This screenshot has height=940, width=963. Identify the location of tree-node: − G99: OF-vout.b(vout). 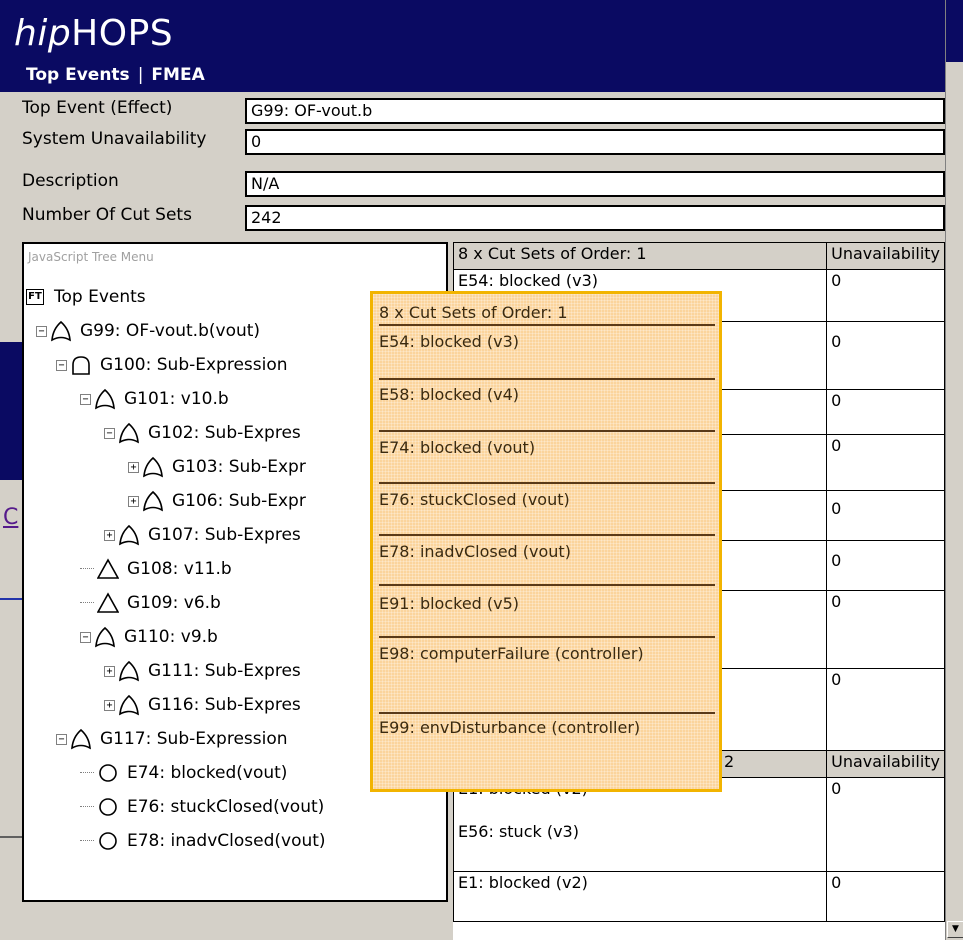
(148, 331).